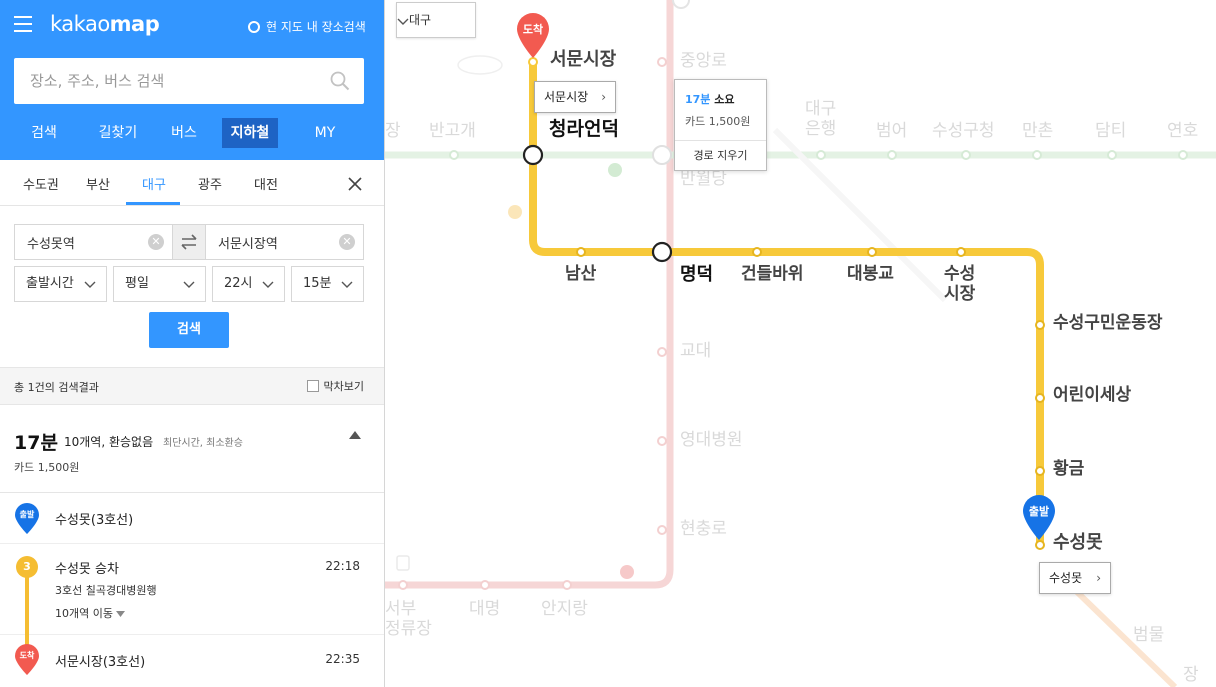 The height and width of the screenshot is (687, 1216). What do you see at coordinates (189, 330) in the screenshot?
I see `route-search-button: 검색` at bounding box center [189, 330].